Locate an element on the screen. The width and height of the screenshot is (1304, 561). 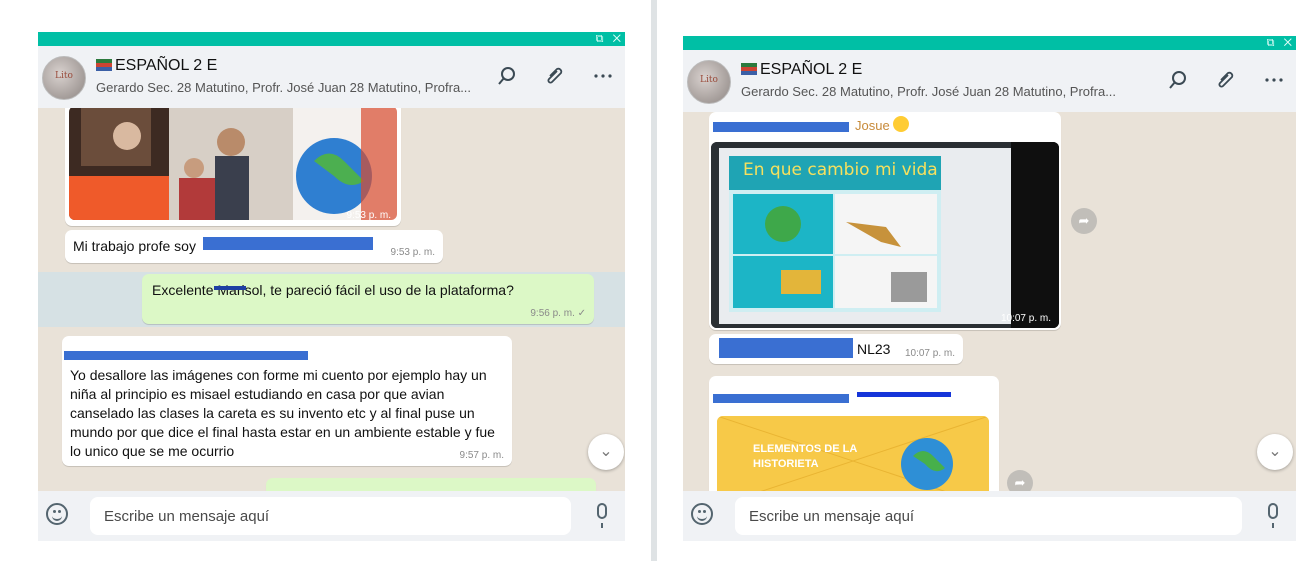
laughing-emoji-icon is located at coordinates (901, 124).